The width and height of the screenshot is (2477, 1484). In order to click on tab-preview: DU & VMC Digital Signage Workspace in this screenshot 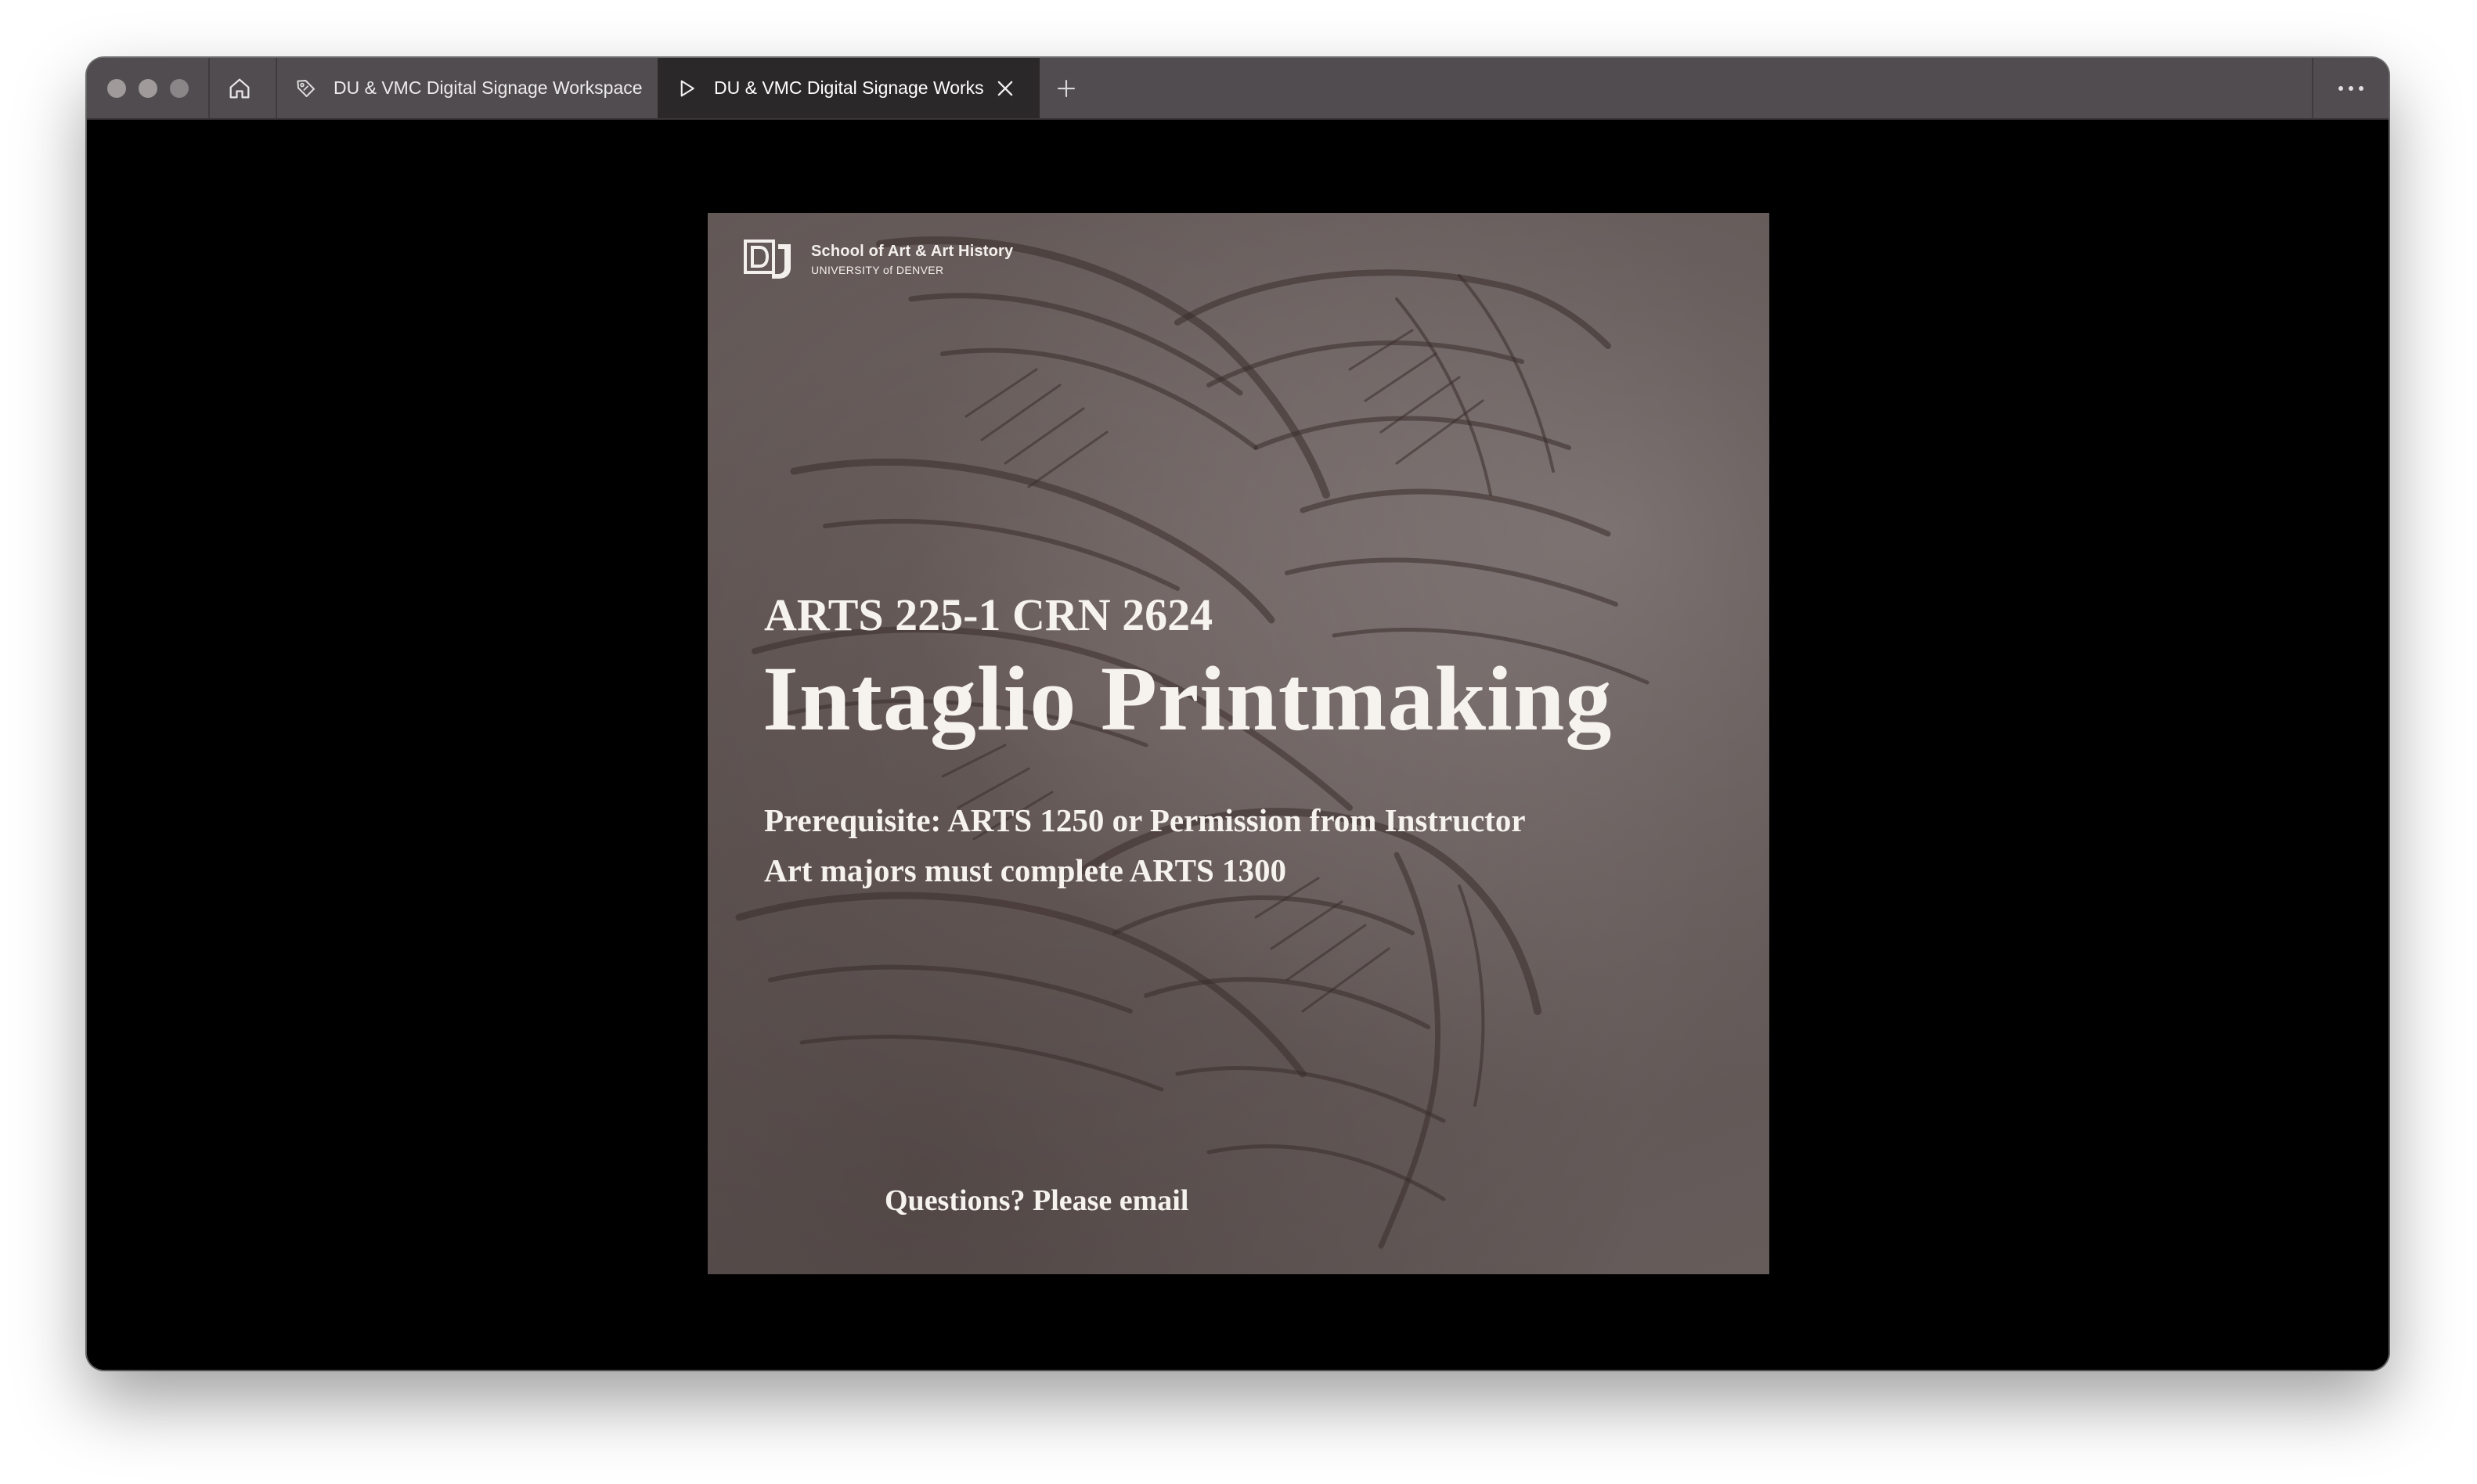, I will do `click(849, 88)`.